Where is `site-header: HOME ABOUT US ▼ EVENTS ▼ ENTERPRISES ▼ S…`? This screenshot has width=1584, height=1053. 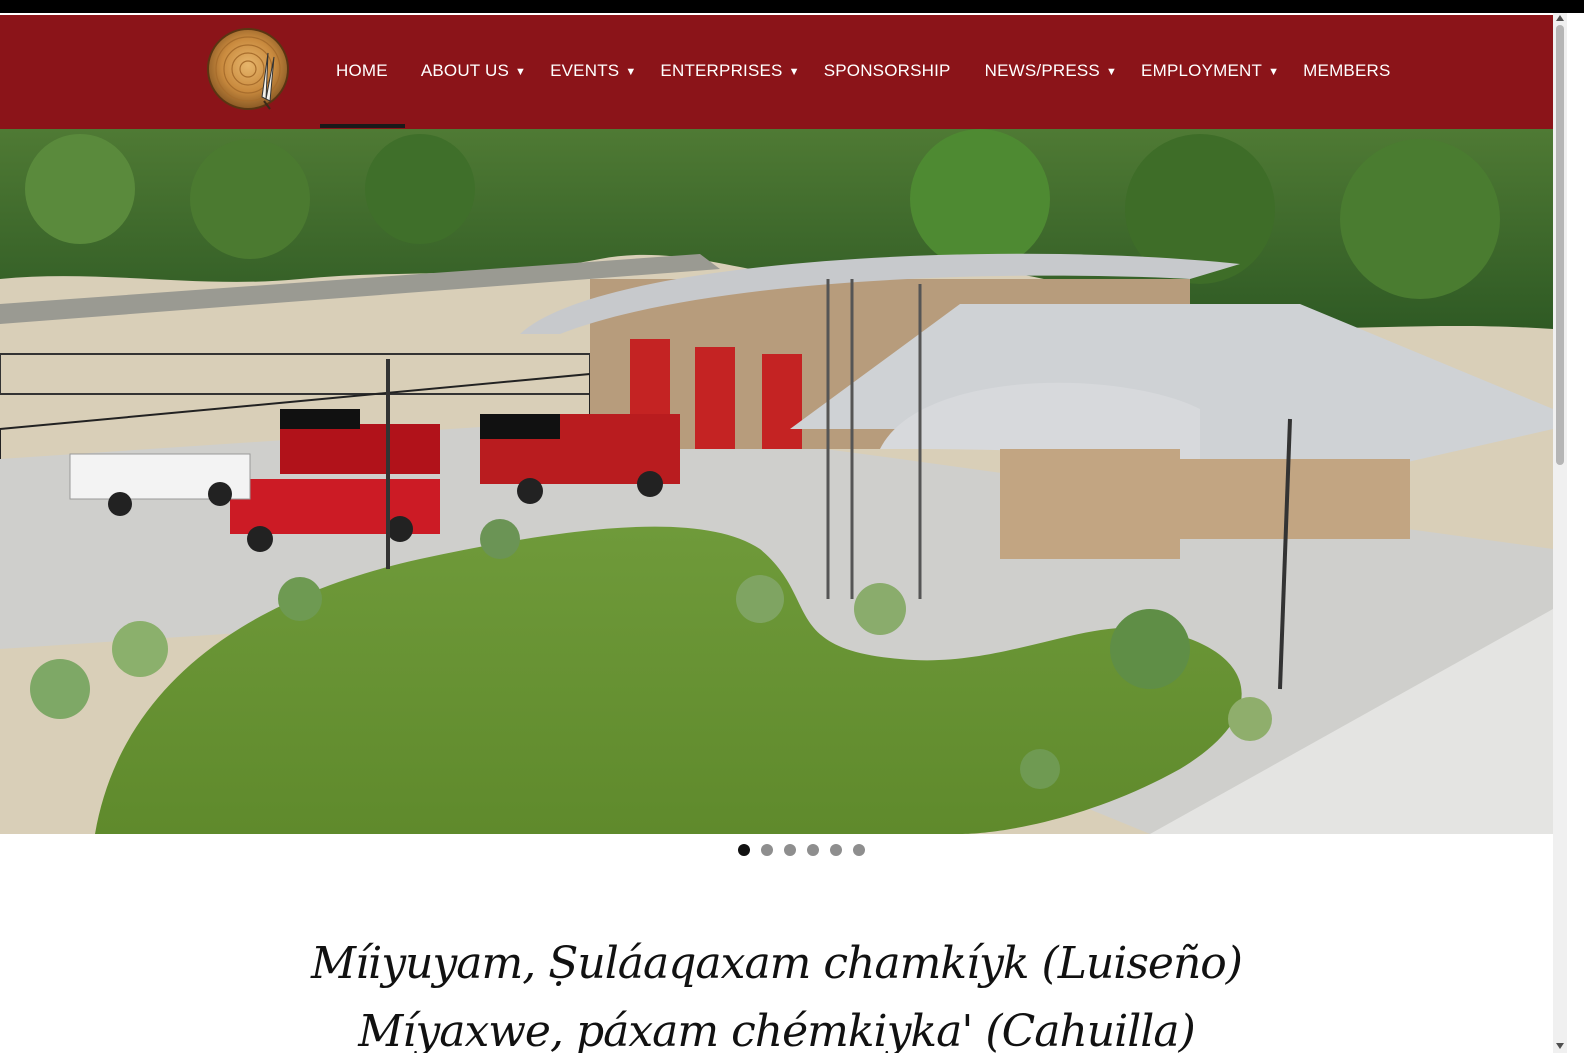 site-header: HOME ABOUT US ▼ EVENTS ▼ ENTERPRISES ▼ S… is located at coordinates (776, 71).